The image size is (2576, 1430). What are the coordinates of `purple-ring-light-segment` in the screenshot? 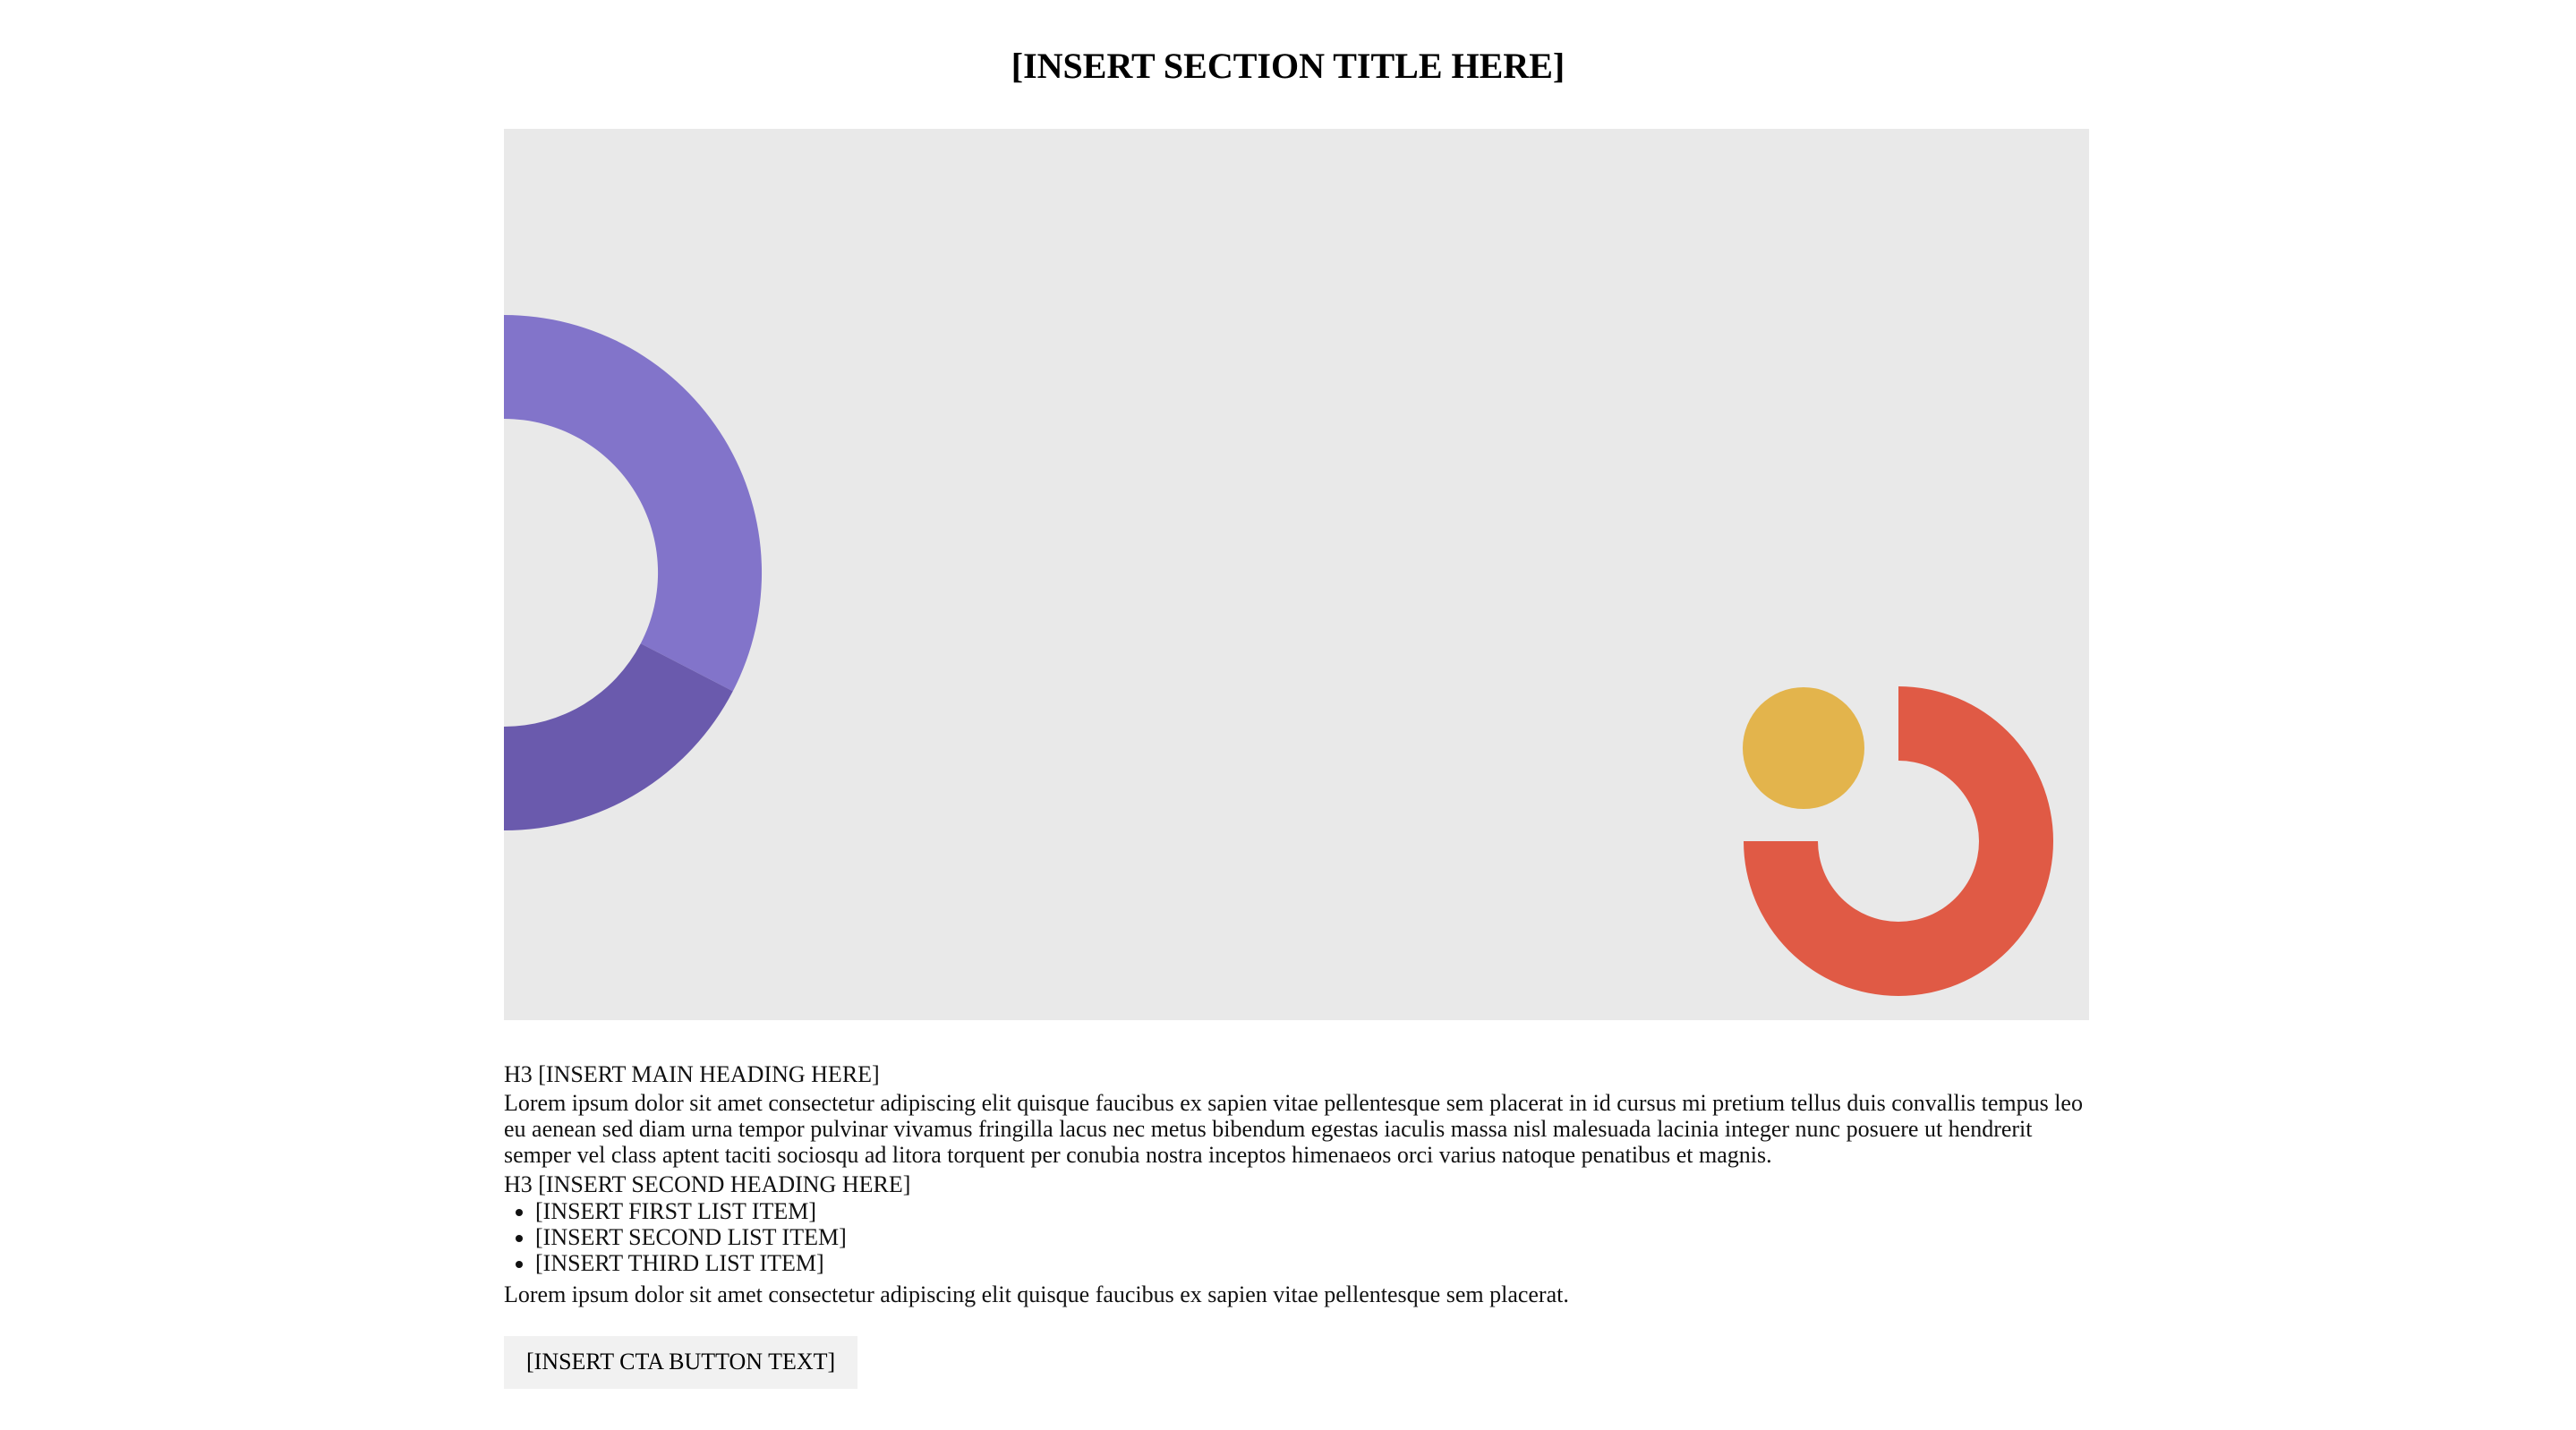 It's located at (633, 504).